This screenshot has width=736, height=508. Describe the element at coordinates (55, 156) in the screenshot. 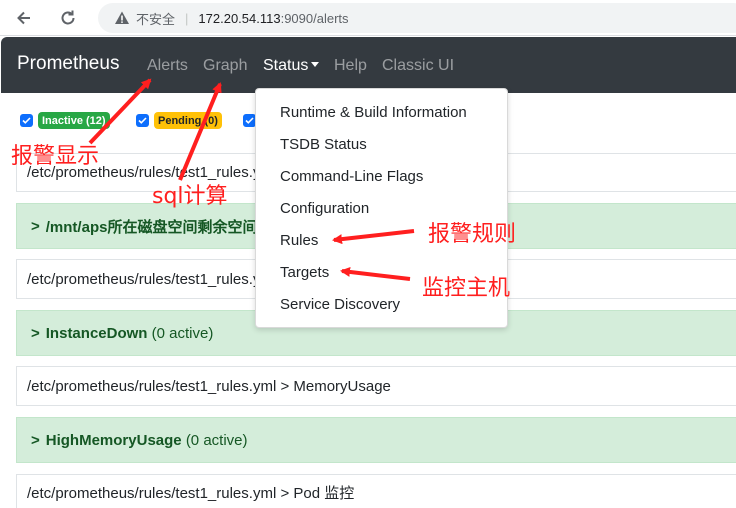

I see `annotation-alerts: 报警显示` at that location.